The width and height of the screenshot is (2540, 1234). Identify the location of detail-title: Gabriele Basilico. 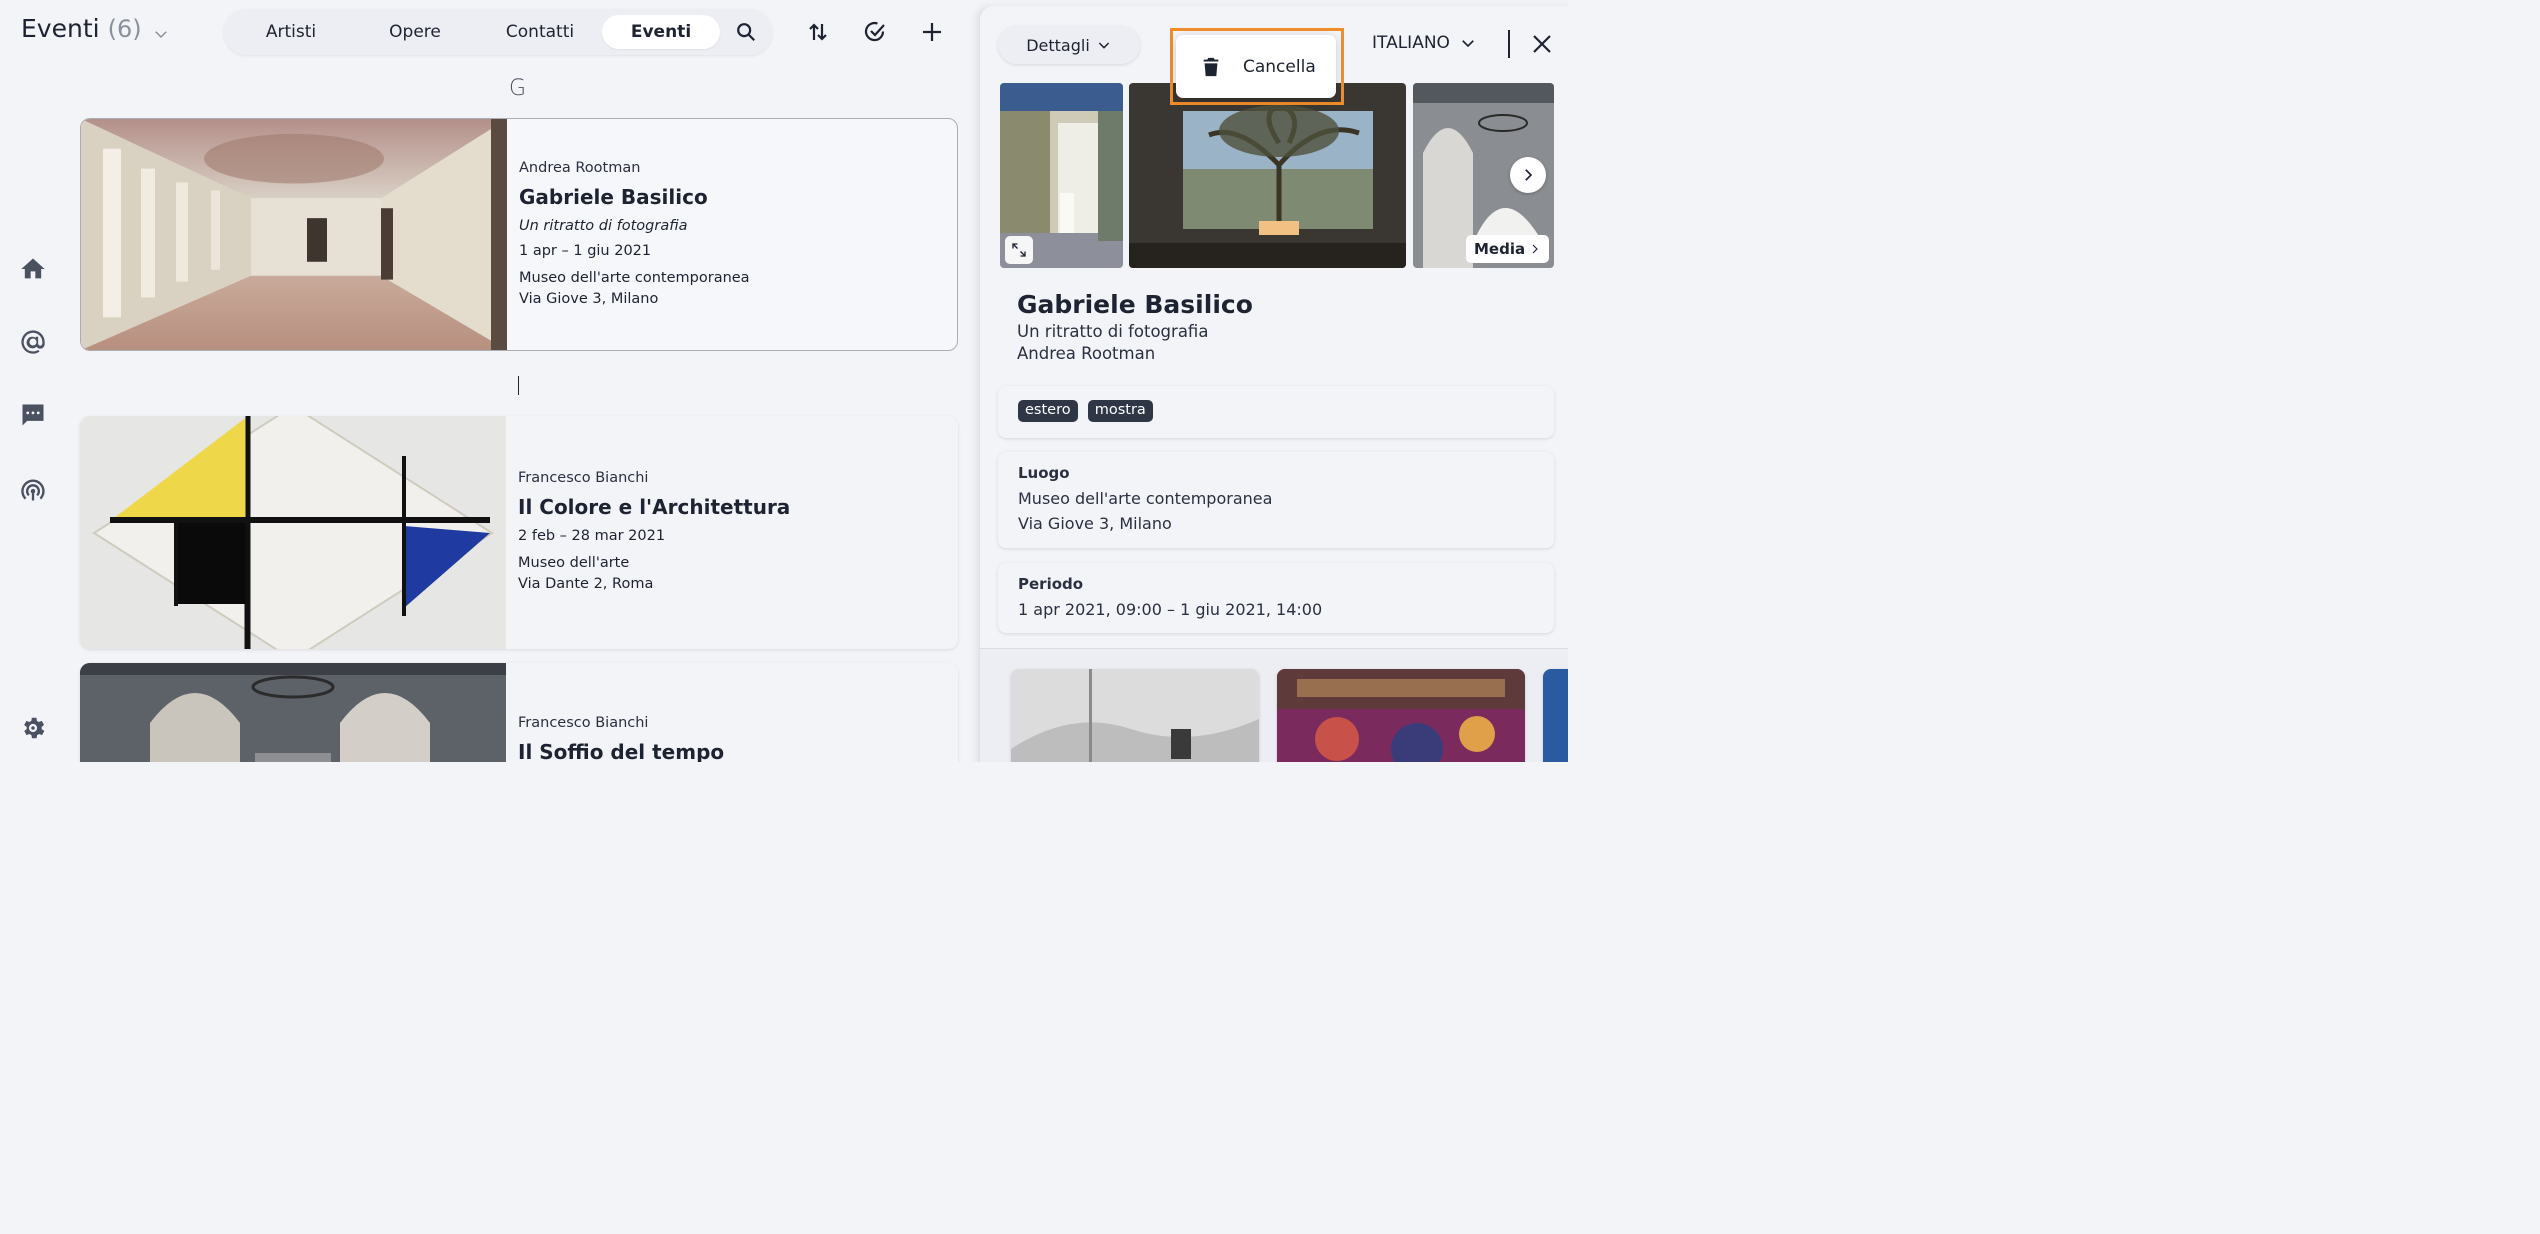
(1135, 304).